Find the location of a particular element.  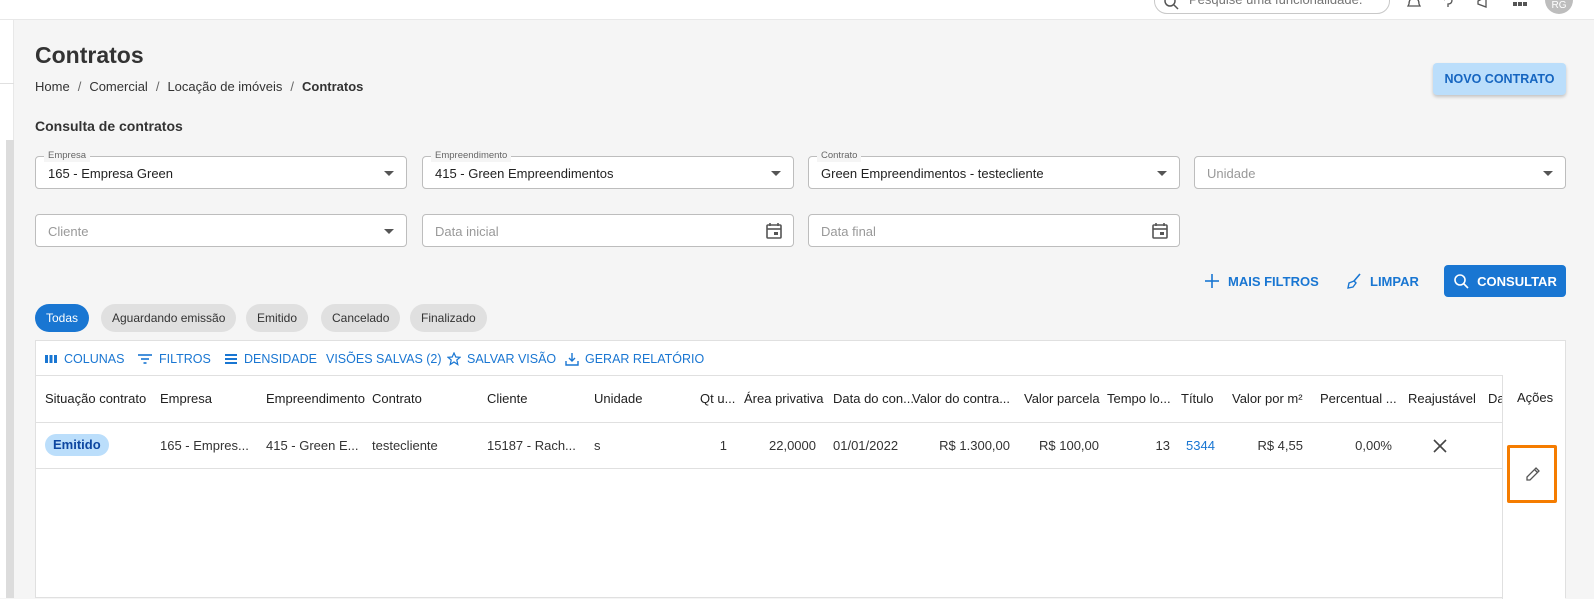

save-view-button: SALVAR VISÃO is located at coordinates (501, 359).